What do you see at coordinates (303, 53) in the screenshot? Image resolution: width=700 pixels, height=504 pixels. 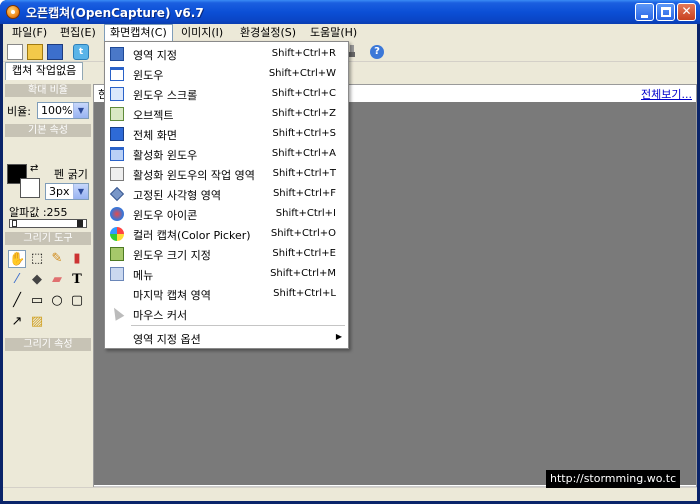 I see `menu-item-shortcut: Shift+Ctrl+R` at bounding box center [303, 53].